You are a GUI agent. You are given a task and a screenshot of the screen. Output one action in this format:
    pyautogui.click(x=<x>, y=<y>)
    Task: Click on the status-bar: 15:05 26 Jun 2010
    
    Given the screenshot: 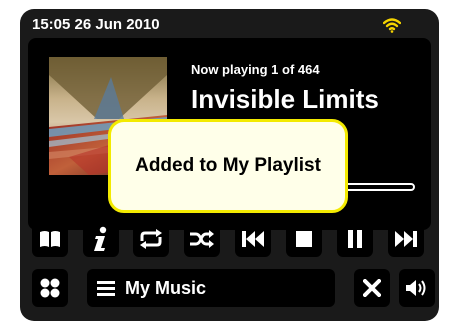 What is the action you would take?
    pyautogui.click(x=228, y=25)
    